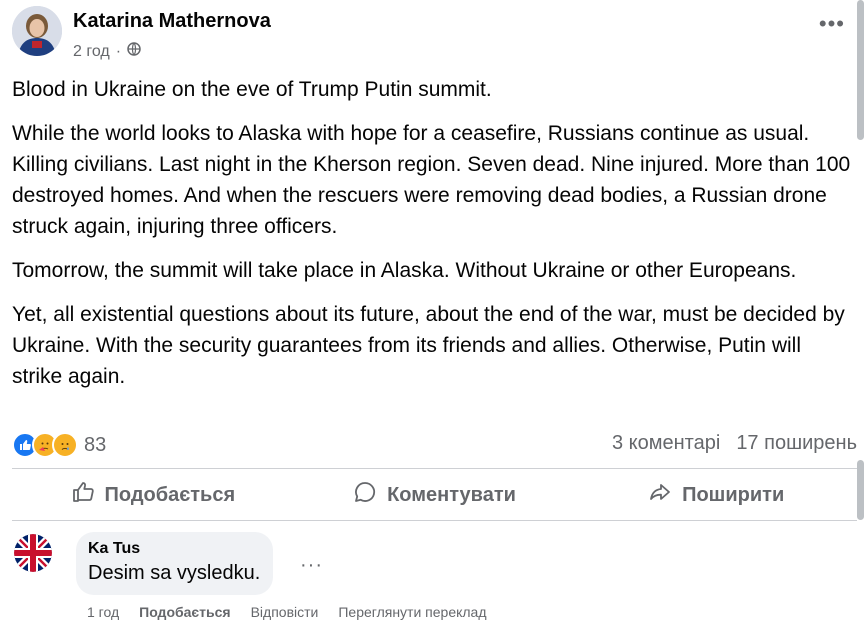  I want to click on post-actions: Подобається Коментувати Поширити, so click(434, 495).